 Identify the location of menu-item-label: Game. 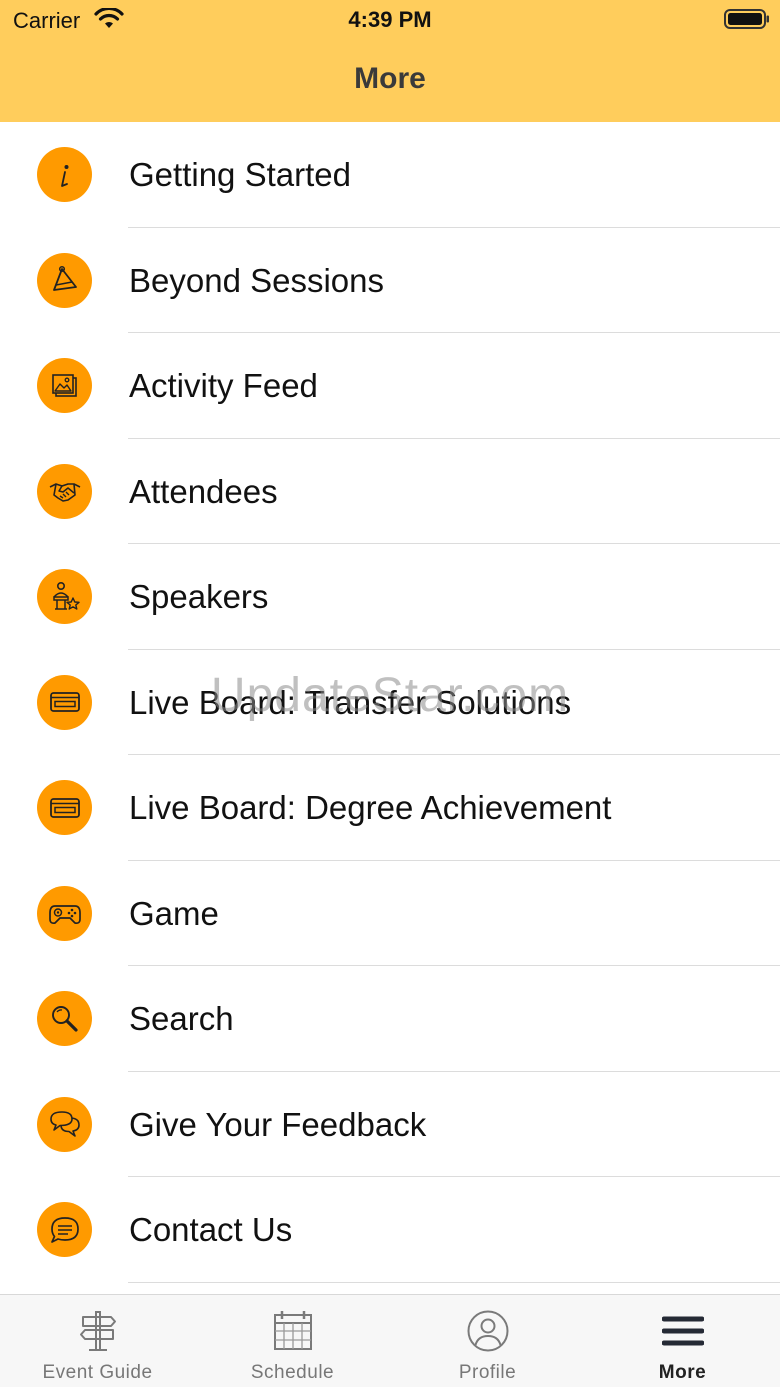
(174, 913).